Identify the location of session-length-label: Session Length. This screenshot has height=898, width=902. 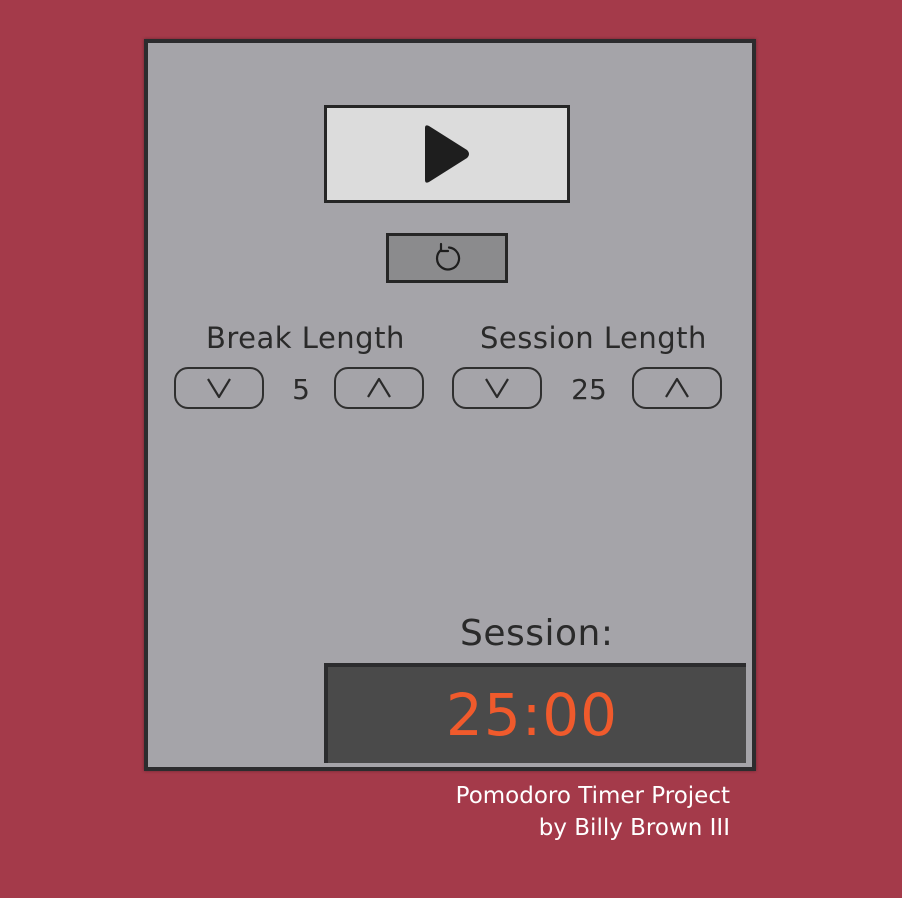
(593, 338).